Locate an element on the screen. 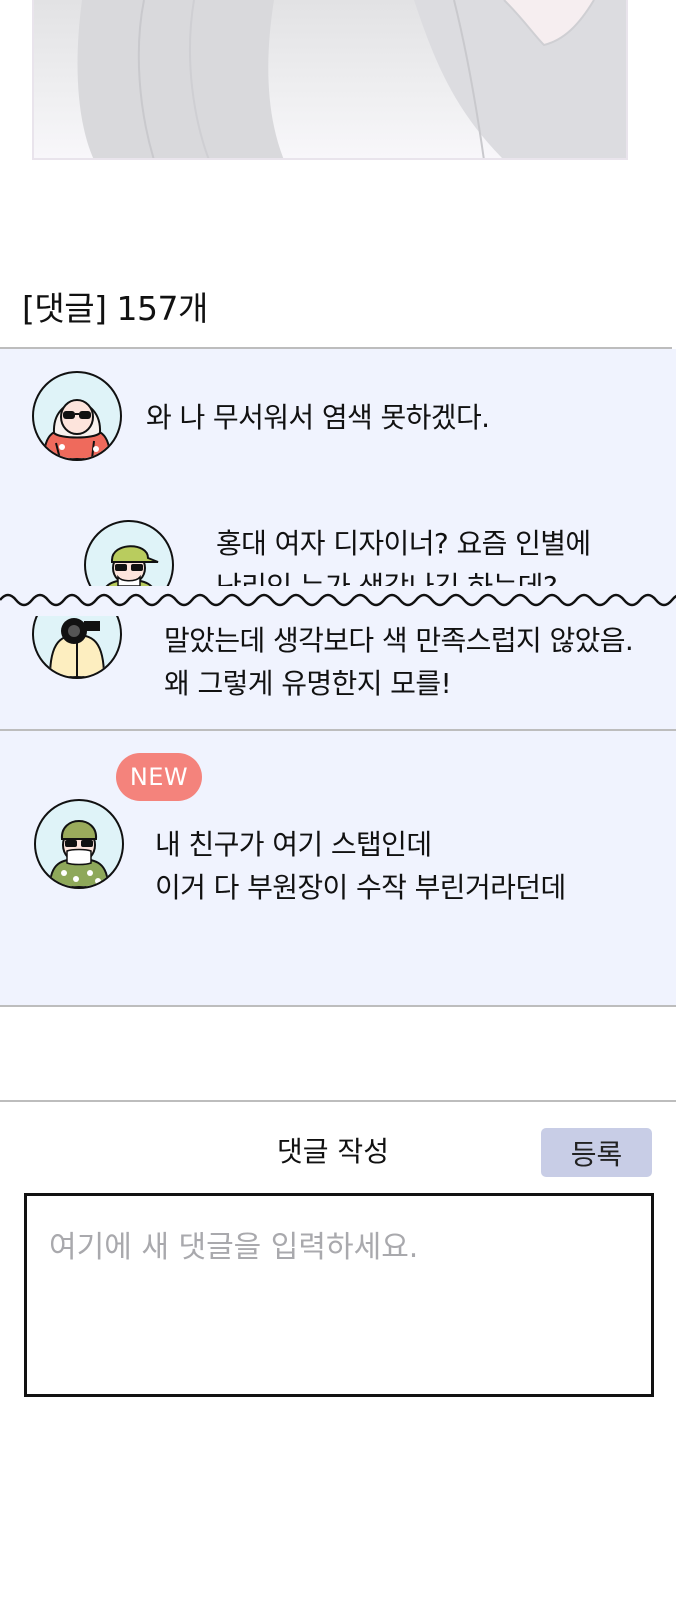  comment-text: 내 친구가 여기 스탭인데 is located at coordinates (293, 844).